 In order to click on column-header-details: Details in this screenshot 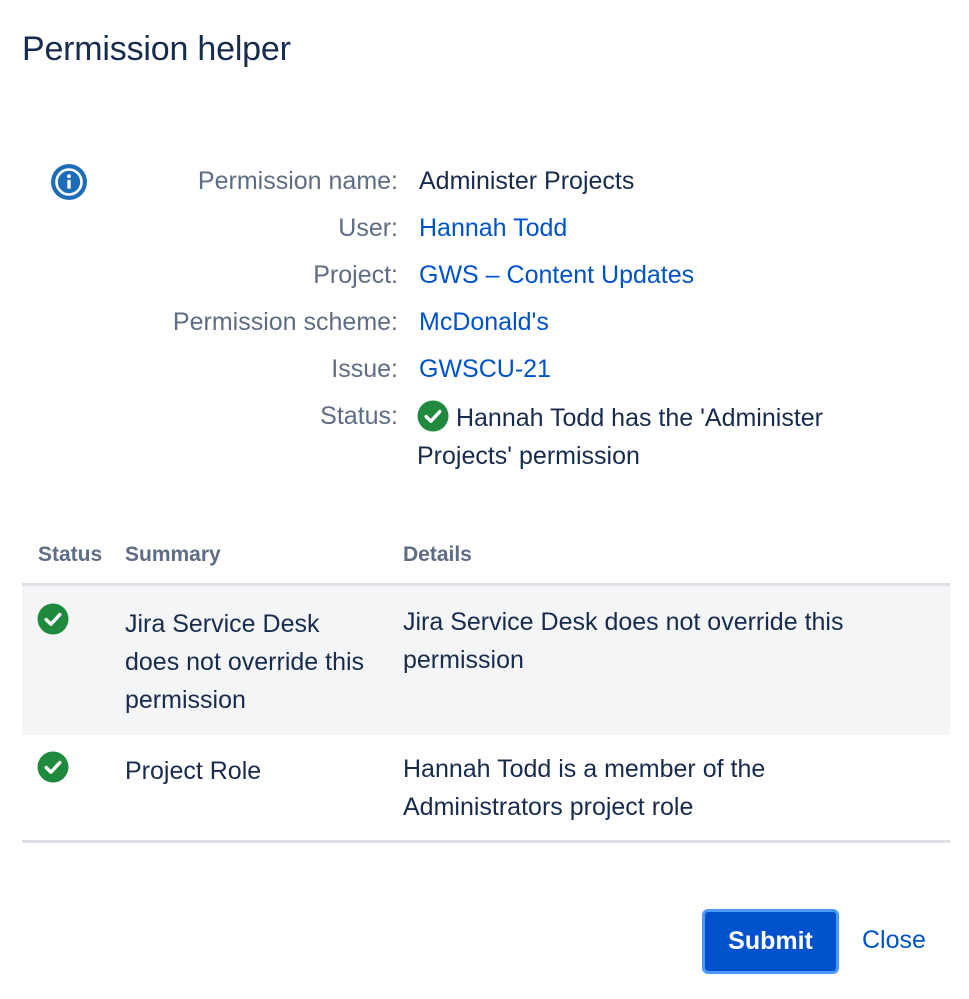, I will do `click(437, 554)`.